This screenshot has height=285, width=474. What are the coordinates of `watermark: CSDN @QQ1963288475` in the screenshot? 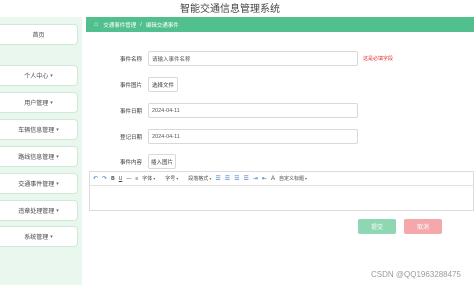 It's located at (416, 274).